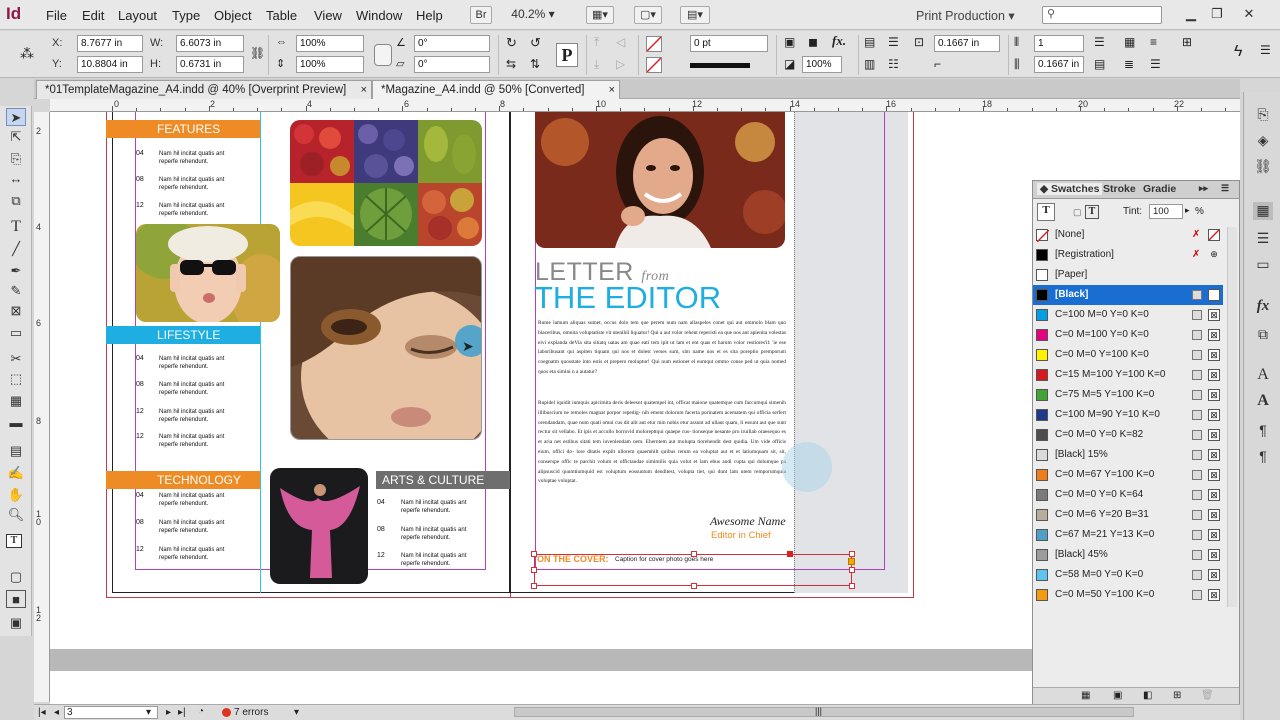 The height and width of the screenshot is (720, 1280). Describe the element at coordinates (251, 712) in the screenshot. I see `preflight-errors: 7 errors` at that location.